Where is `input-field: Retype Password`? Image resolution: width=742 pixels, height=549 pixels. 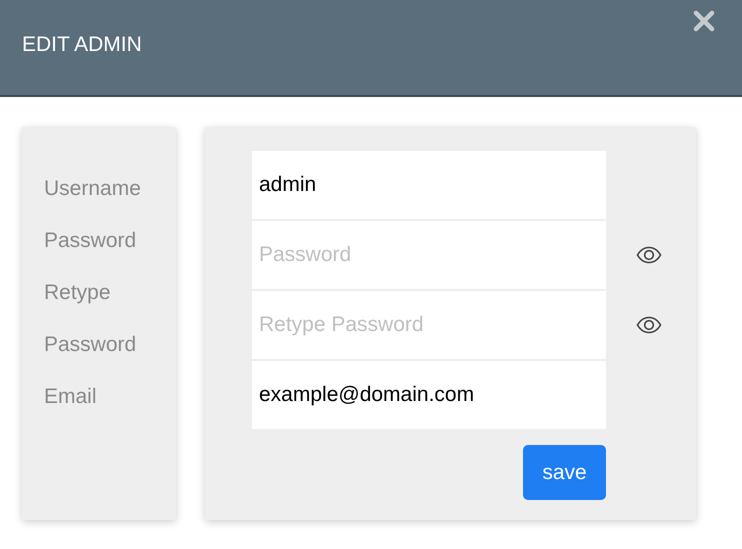 input-field: Retype Password is located at coordinates (429, 325).